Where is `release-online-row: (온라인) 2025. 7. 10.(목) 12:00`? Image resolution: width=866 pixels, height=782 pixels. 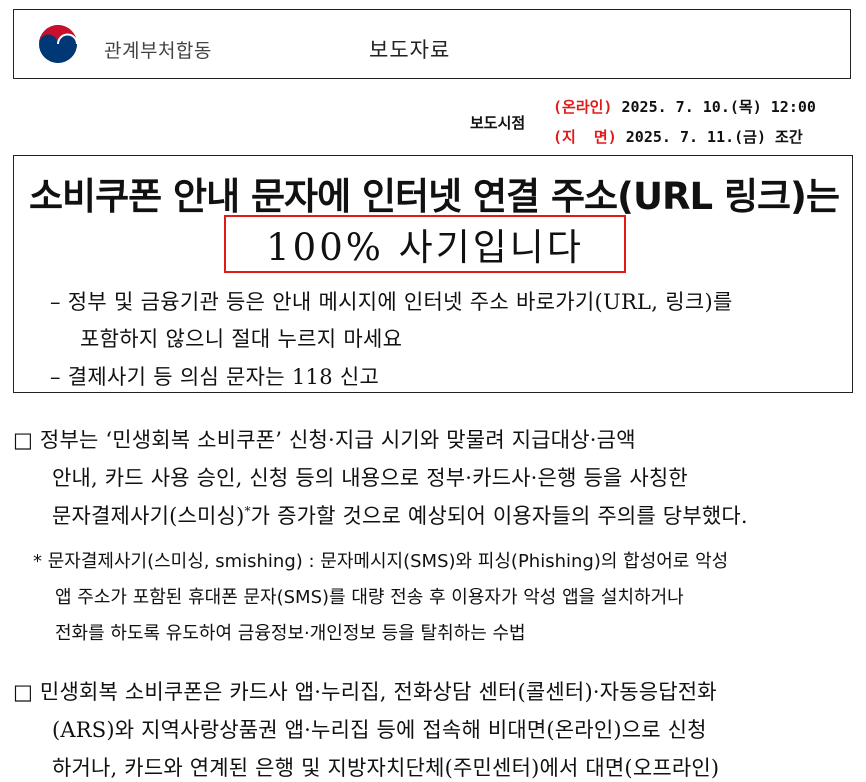
release-online-row: (온라인) 2025. 7. 10.(목) 12:00 is located at coordinates (684, 106).